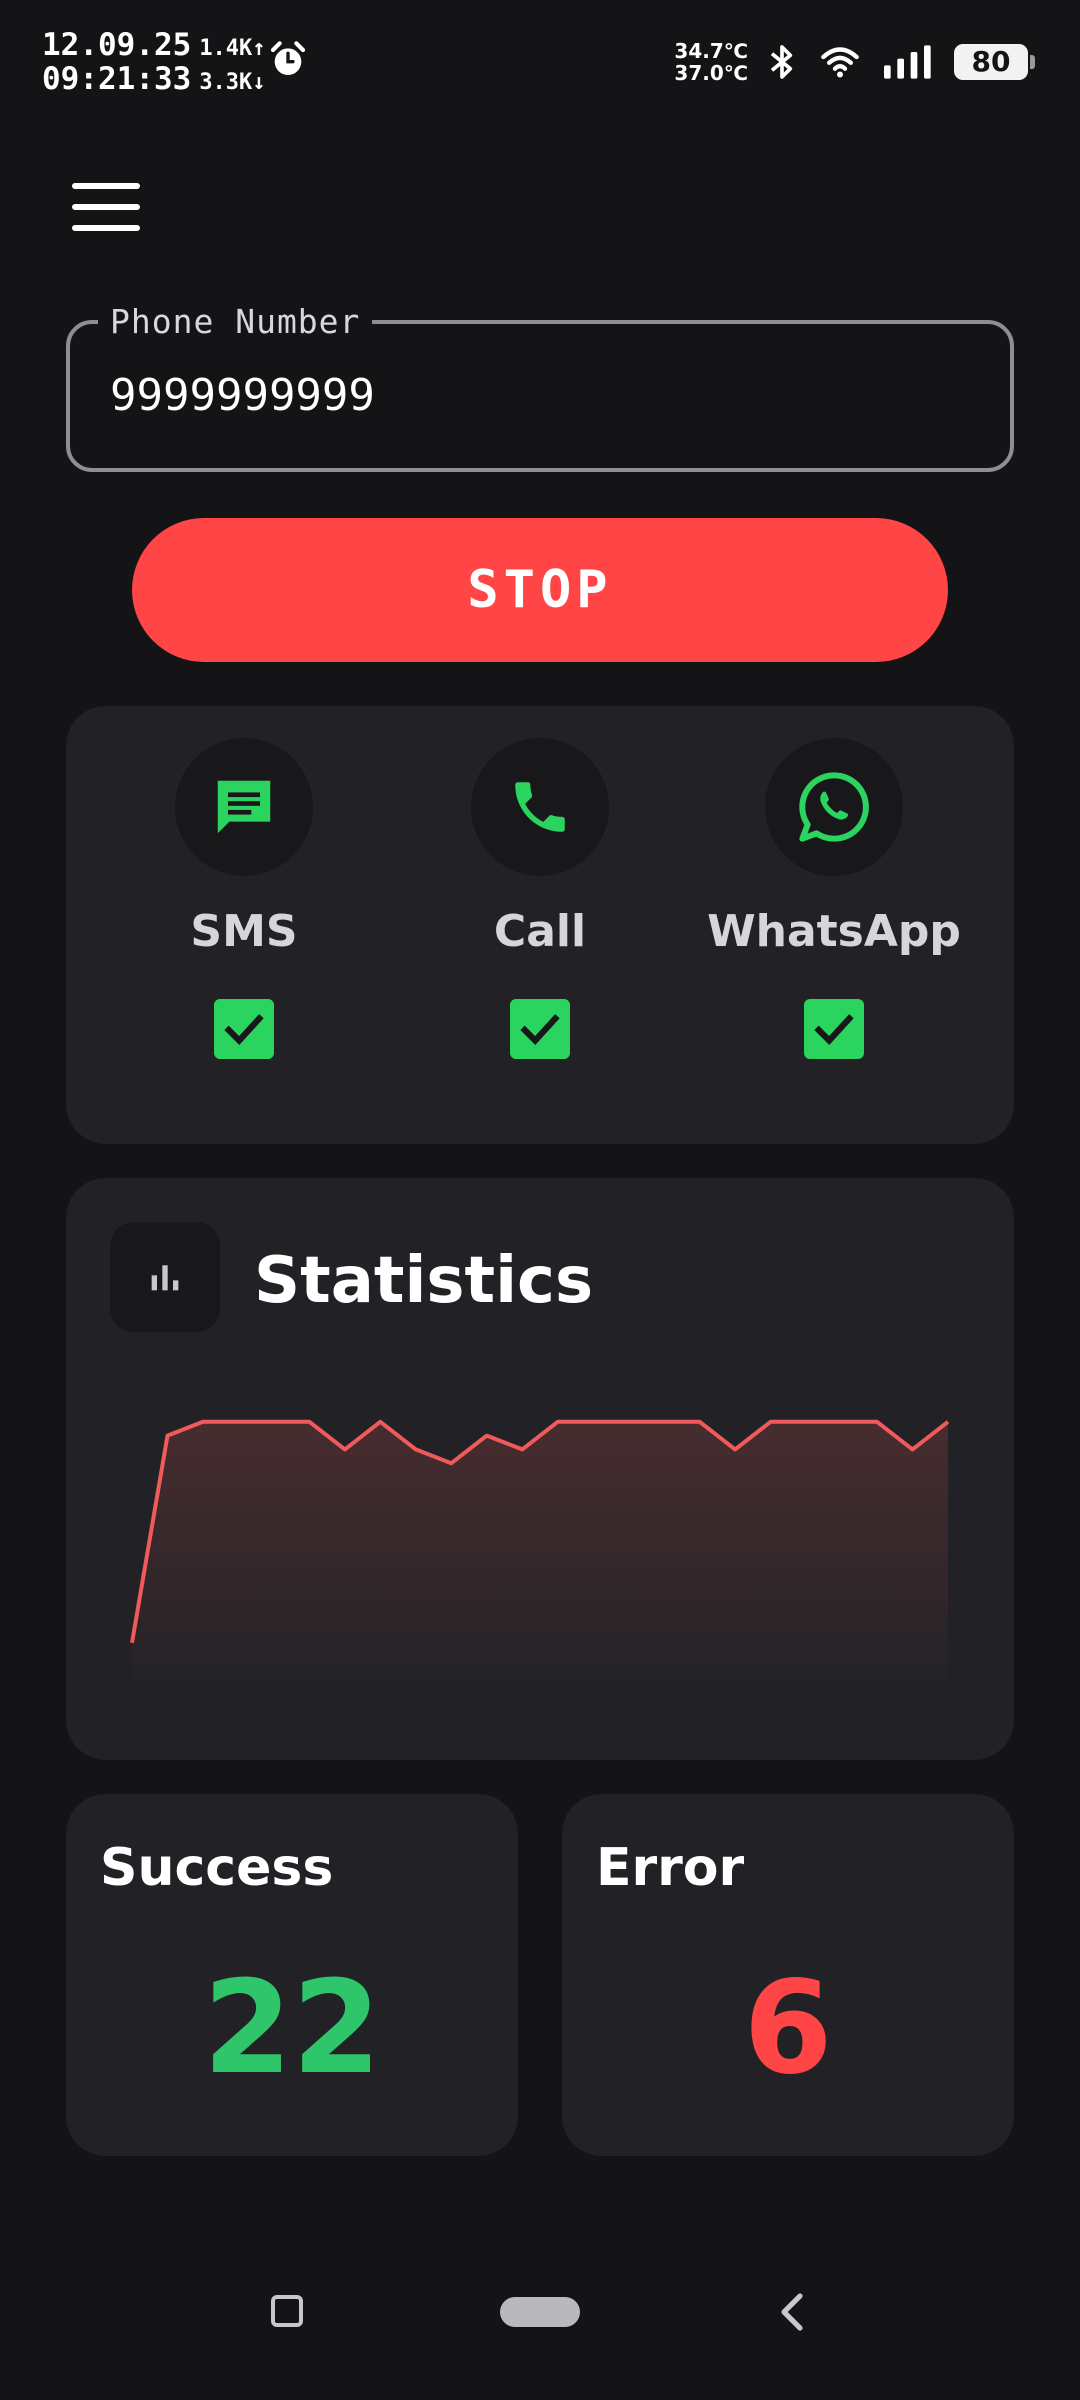 The width and height of the screenshot is (1080, 2400). I want to click on sms-icon, so click(244, 807).